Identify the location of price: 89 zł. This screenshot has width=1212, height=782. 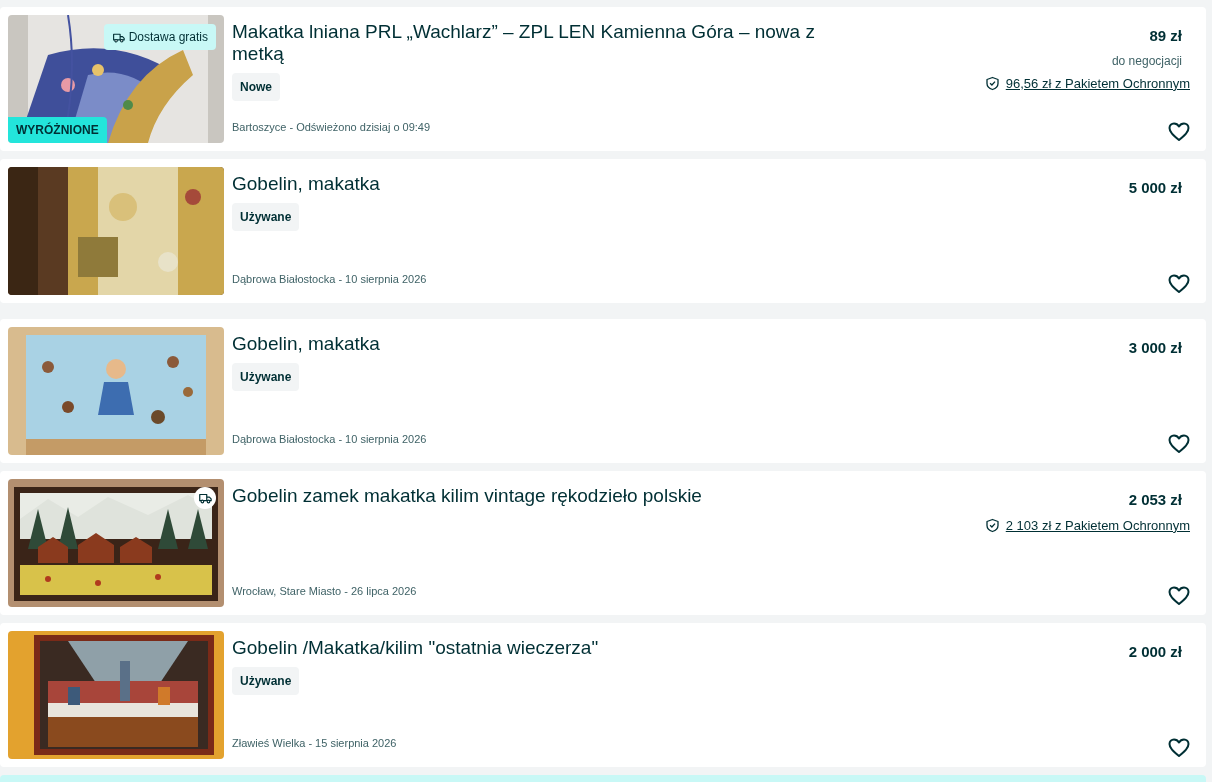
(1165, 36).